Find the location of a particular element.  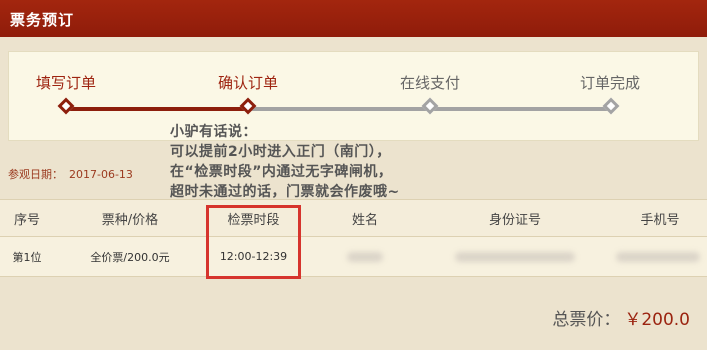

table-header: 序号 票种/价格 检票时段 姓名 身份证号 手机号 is located at coordinates (353, 218).